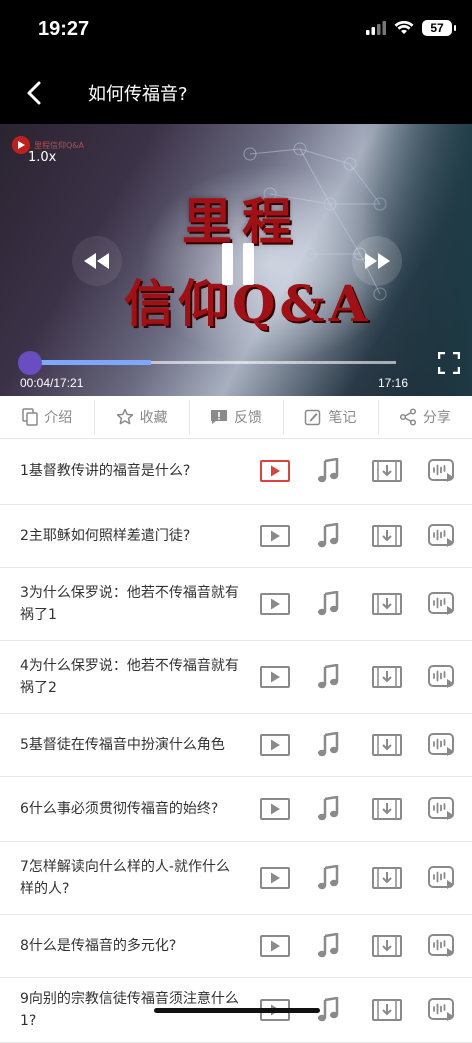 This screenshot has width=472, height=1043. I want to click on forward-icon, so click(377, 261).